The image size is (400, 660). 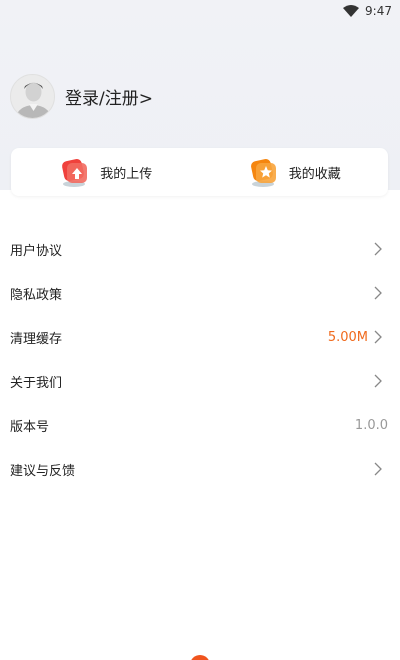 What do you see at coordinates (371, 425) in the screenshot?
I see `version-value: 1.0.0` at bounding box center [371, 425].